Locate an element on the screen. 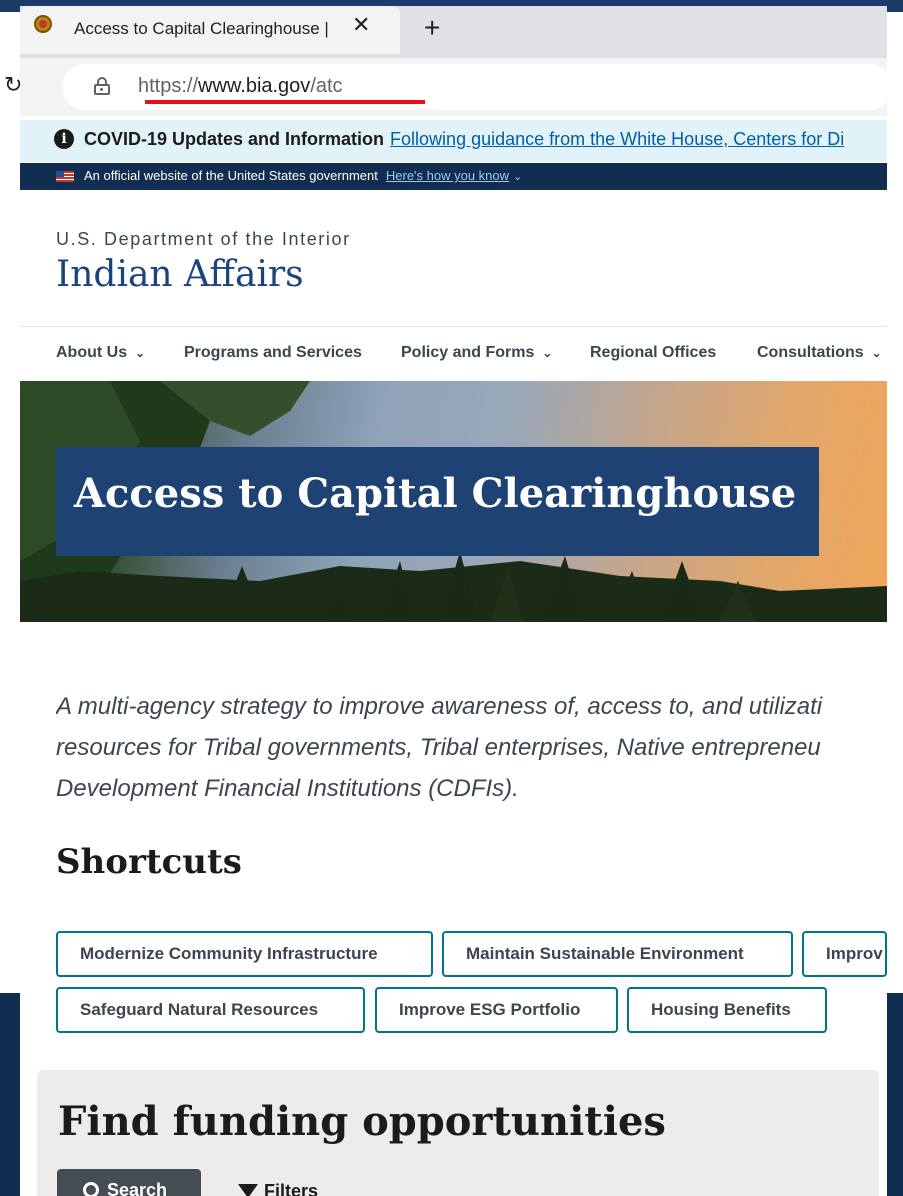  search-button-label: Search is located at coordinates (137, 1188).